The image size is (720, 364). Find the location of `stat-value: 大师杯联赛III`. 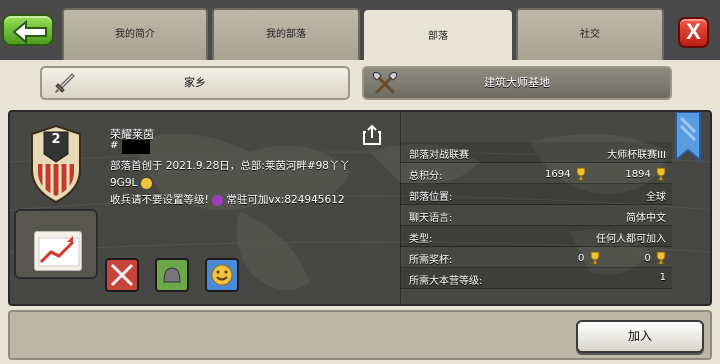

stat-value: 大师杯联赛III is located at coordinates (636, 155).